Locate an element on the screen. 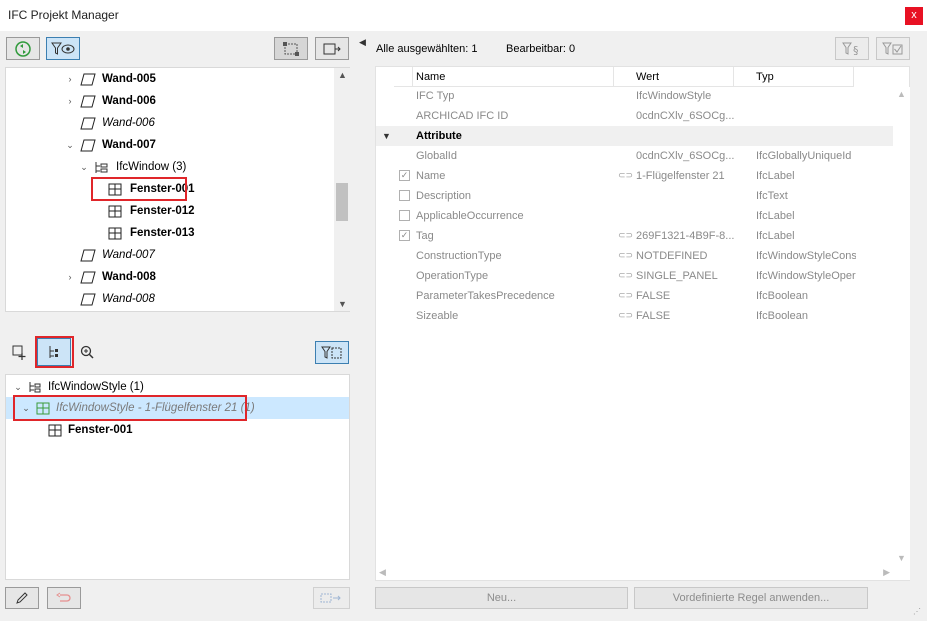  filter-paragraph-button: § is located at coordinates (852, 48).